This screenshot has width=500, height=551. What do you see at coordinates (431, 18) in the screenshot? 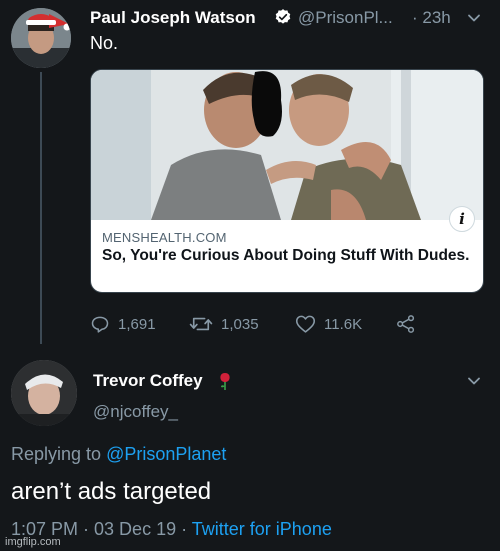
I see `tweet-timestamp: · 23h` at bounding box center [431, 18].